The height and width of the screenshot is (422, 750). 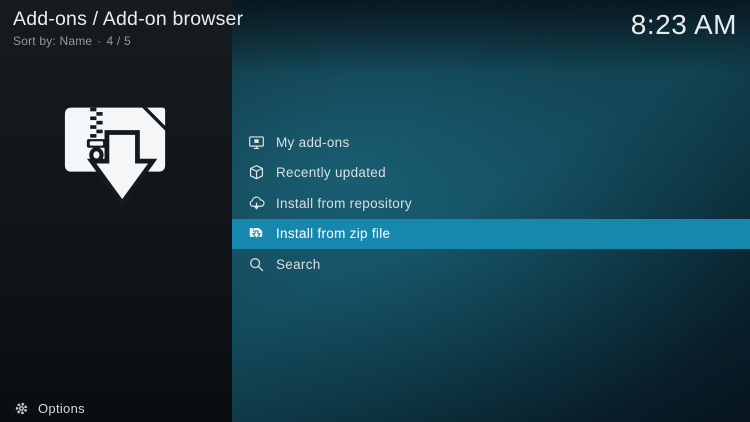 What do you see at coordinates (344, 203) in the screenshot?
I see `menu-item-label: Install from repository` at bounding box center [344, 203].